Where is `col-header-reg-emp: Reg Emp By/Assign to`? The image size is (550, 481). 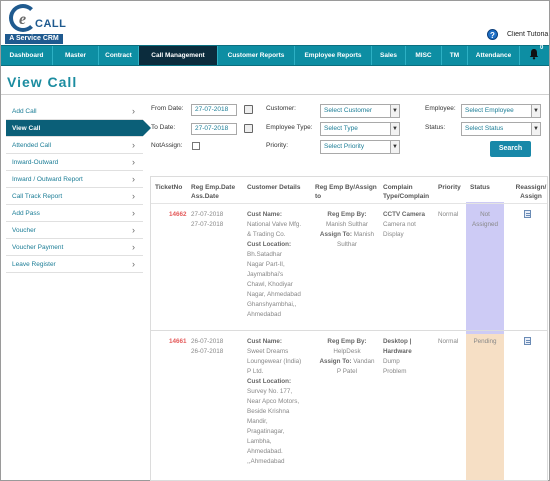
col-header-reg-emp: Reg Emp By/Assign to is located at coordinates (346, 192).